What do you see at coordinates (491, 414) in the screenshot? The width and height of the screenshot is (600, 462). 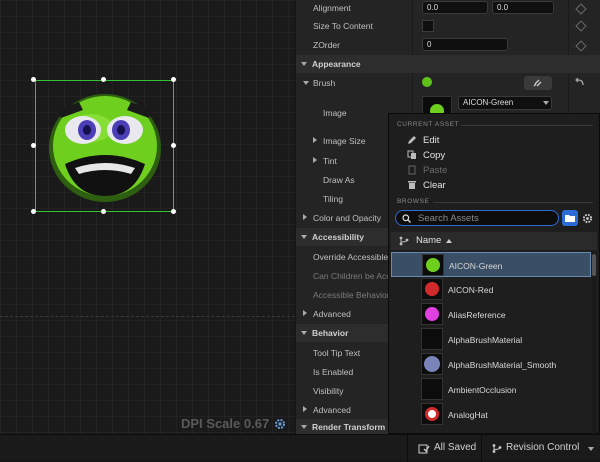 I see `asset-row: AnalogHat` at bounding box center [491, 414].